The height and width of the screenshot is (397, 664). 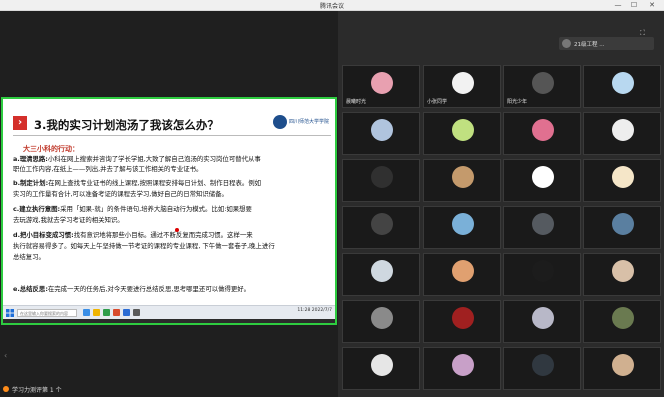 I want to click on participant-tile: 晨曦时光, so click(x=381, y=86).